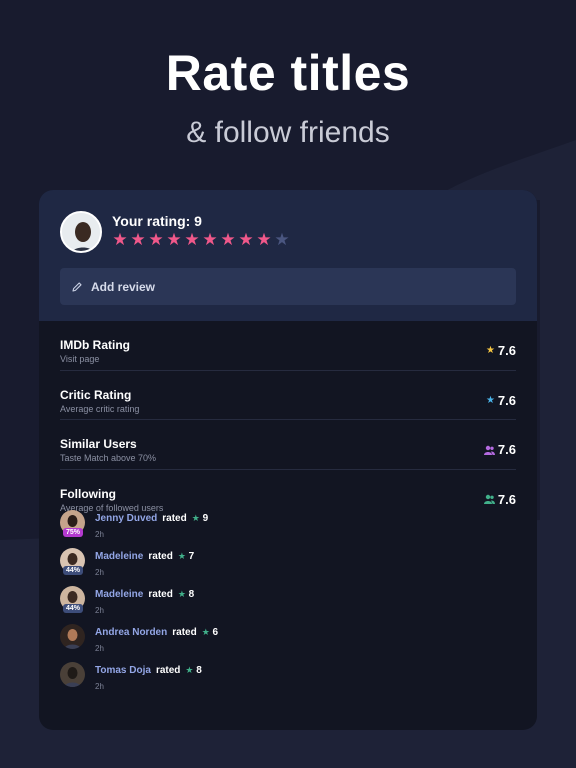 The height and width of the screenshot is (768, 576). I want to click on rating-stars: ★ ★ ★ ★ ★ ★ ★ ★ ★ ★, so click(201, 240).